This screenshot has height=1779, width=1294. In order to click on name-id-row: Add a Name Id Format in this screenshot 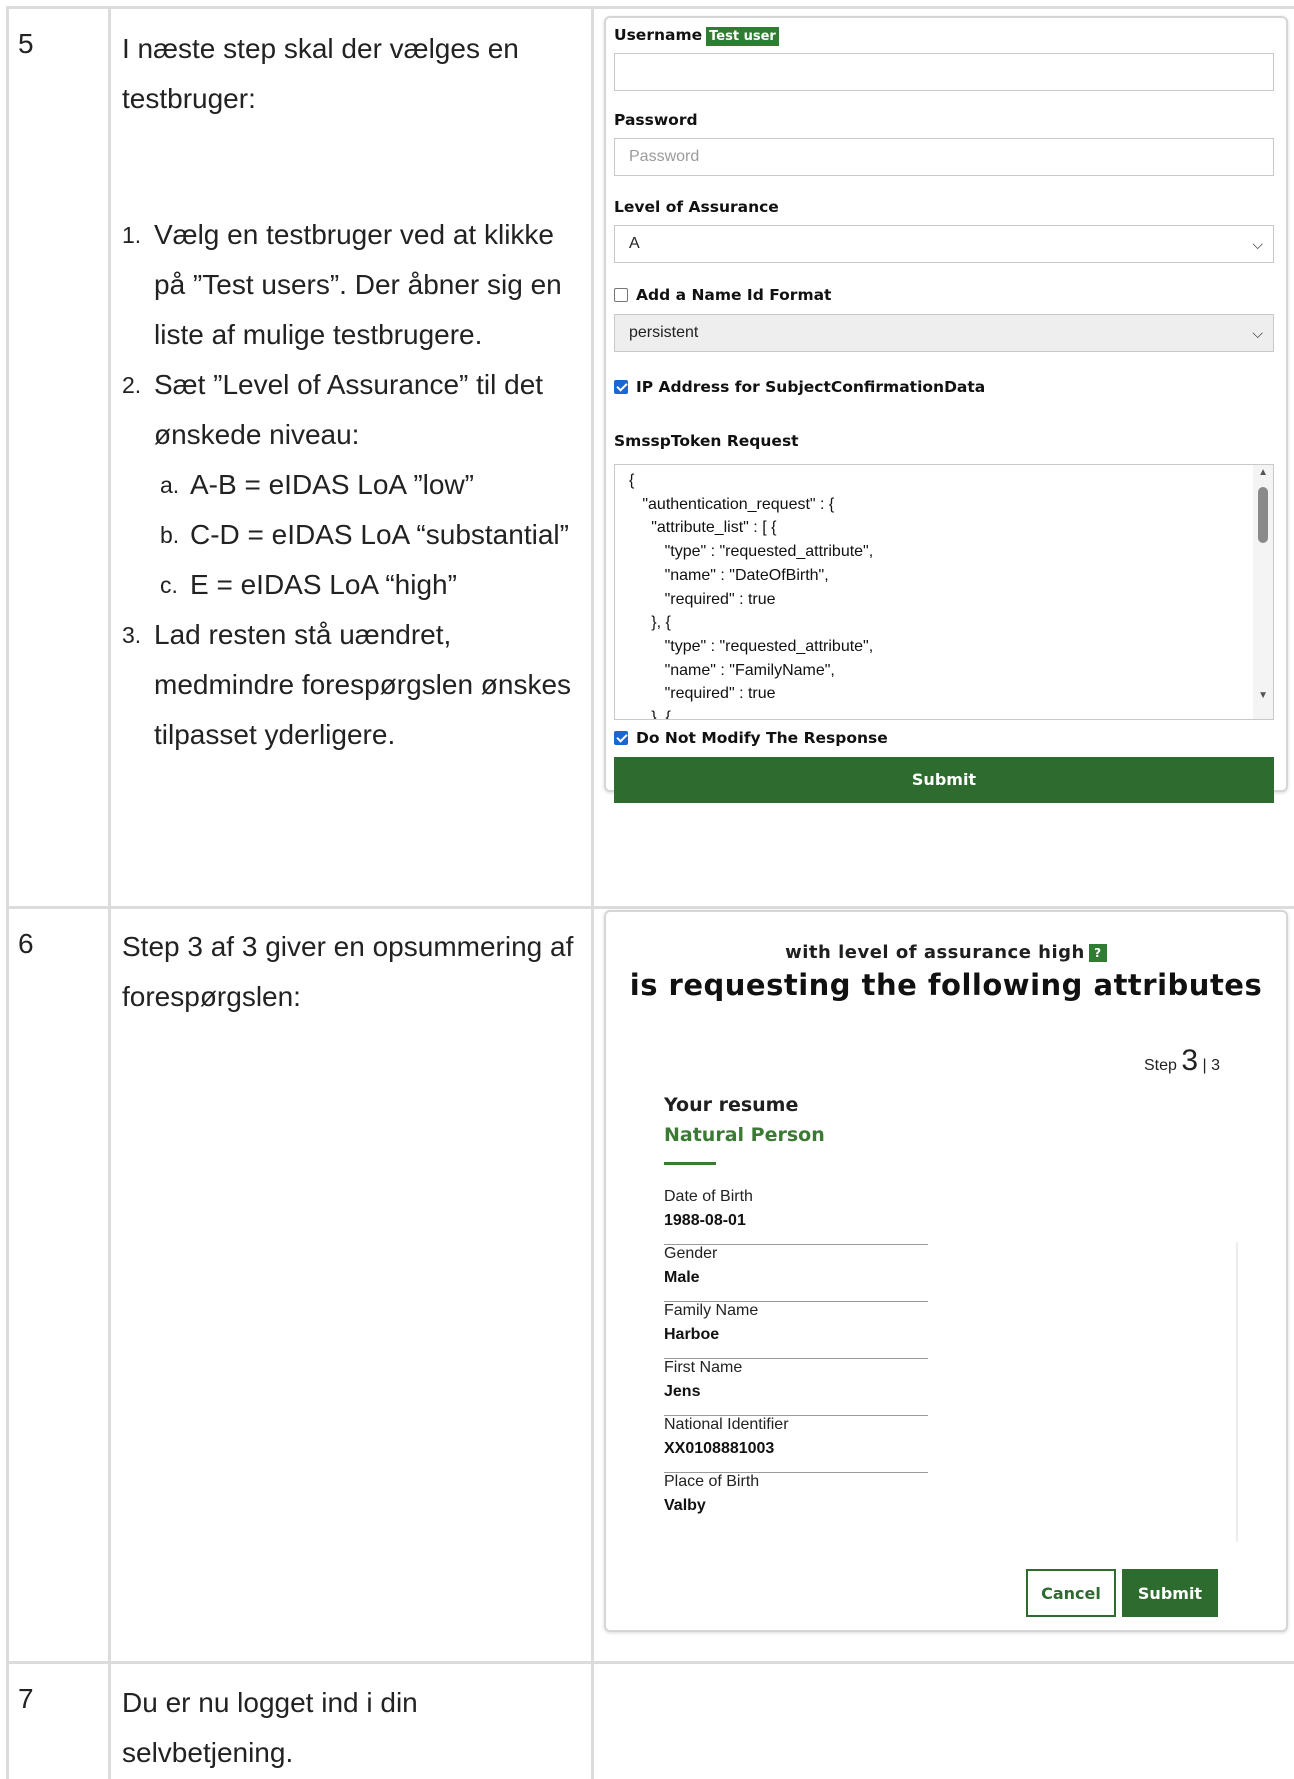, I will do `click(722, 295)`.